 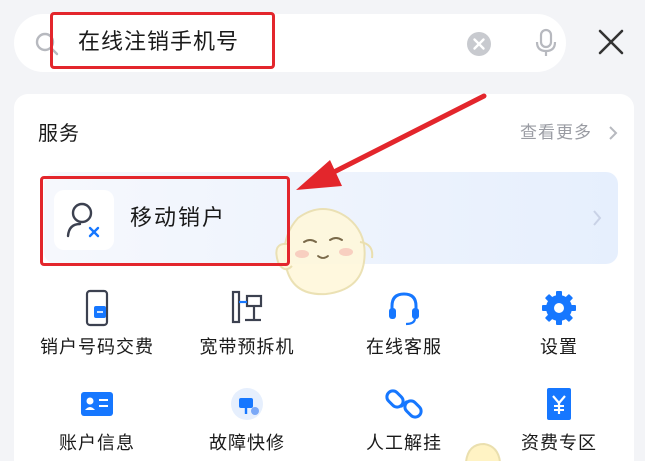 What do you see at coordinates (59, 133) in the screenshot?
I see `section-title: 服务` at bounding box center [59, 133].